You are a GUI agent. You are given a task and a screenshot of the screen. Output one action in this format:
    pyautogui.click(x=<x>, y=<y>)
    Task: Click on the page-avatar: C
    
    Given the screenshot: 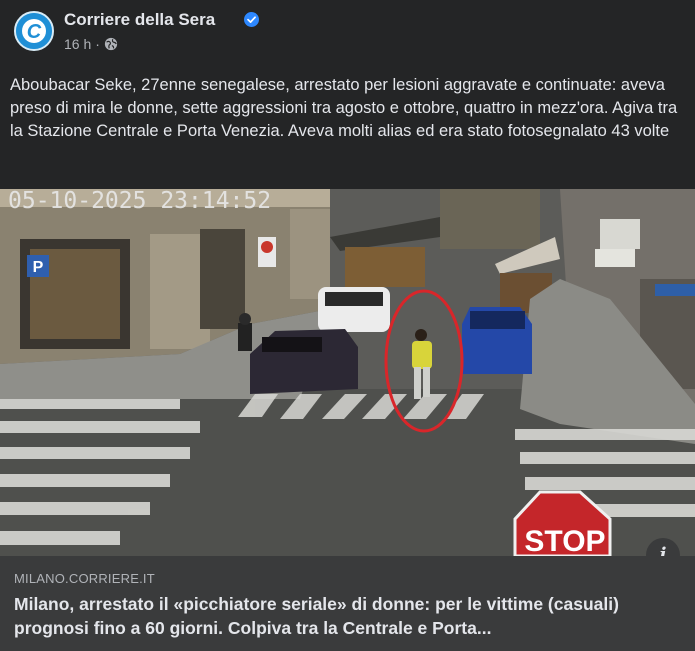 What is the action you would take?
    pyautogui.click(x=34, y=31)
    